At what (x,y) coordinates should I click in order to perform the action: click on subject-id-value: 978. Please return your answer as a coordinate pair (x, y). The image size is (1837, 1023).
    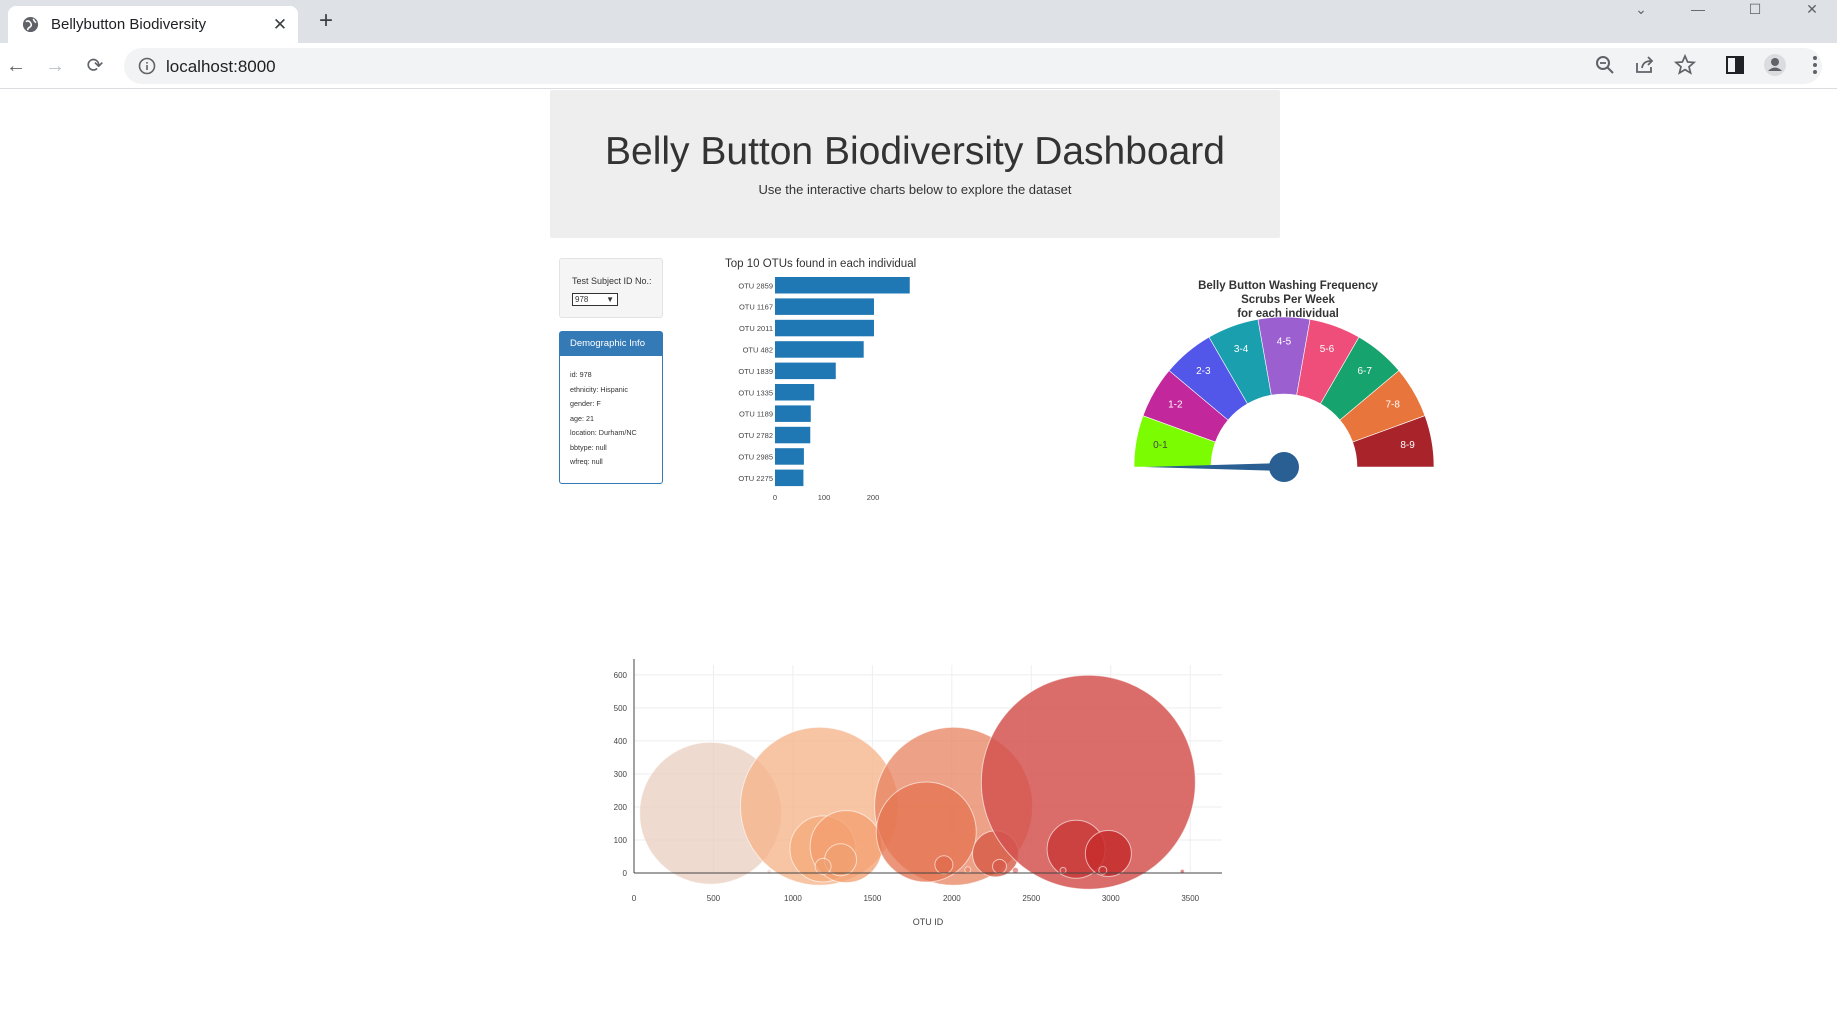
    Looking at the image, I should click on (582, 299).